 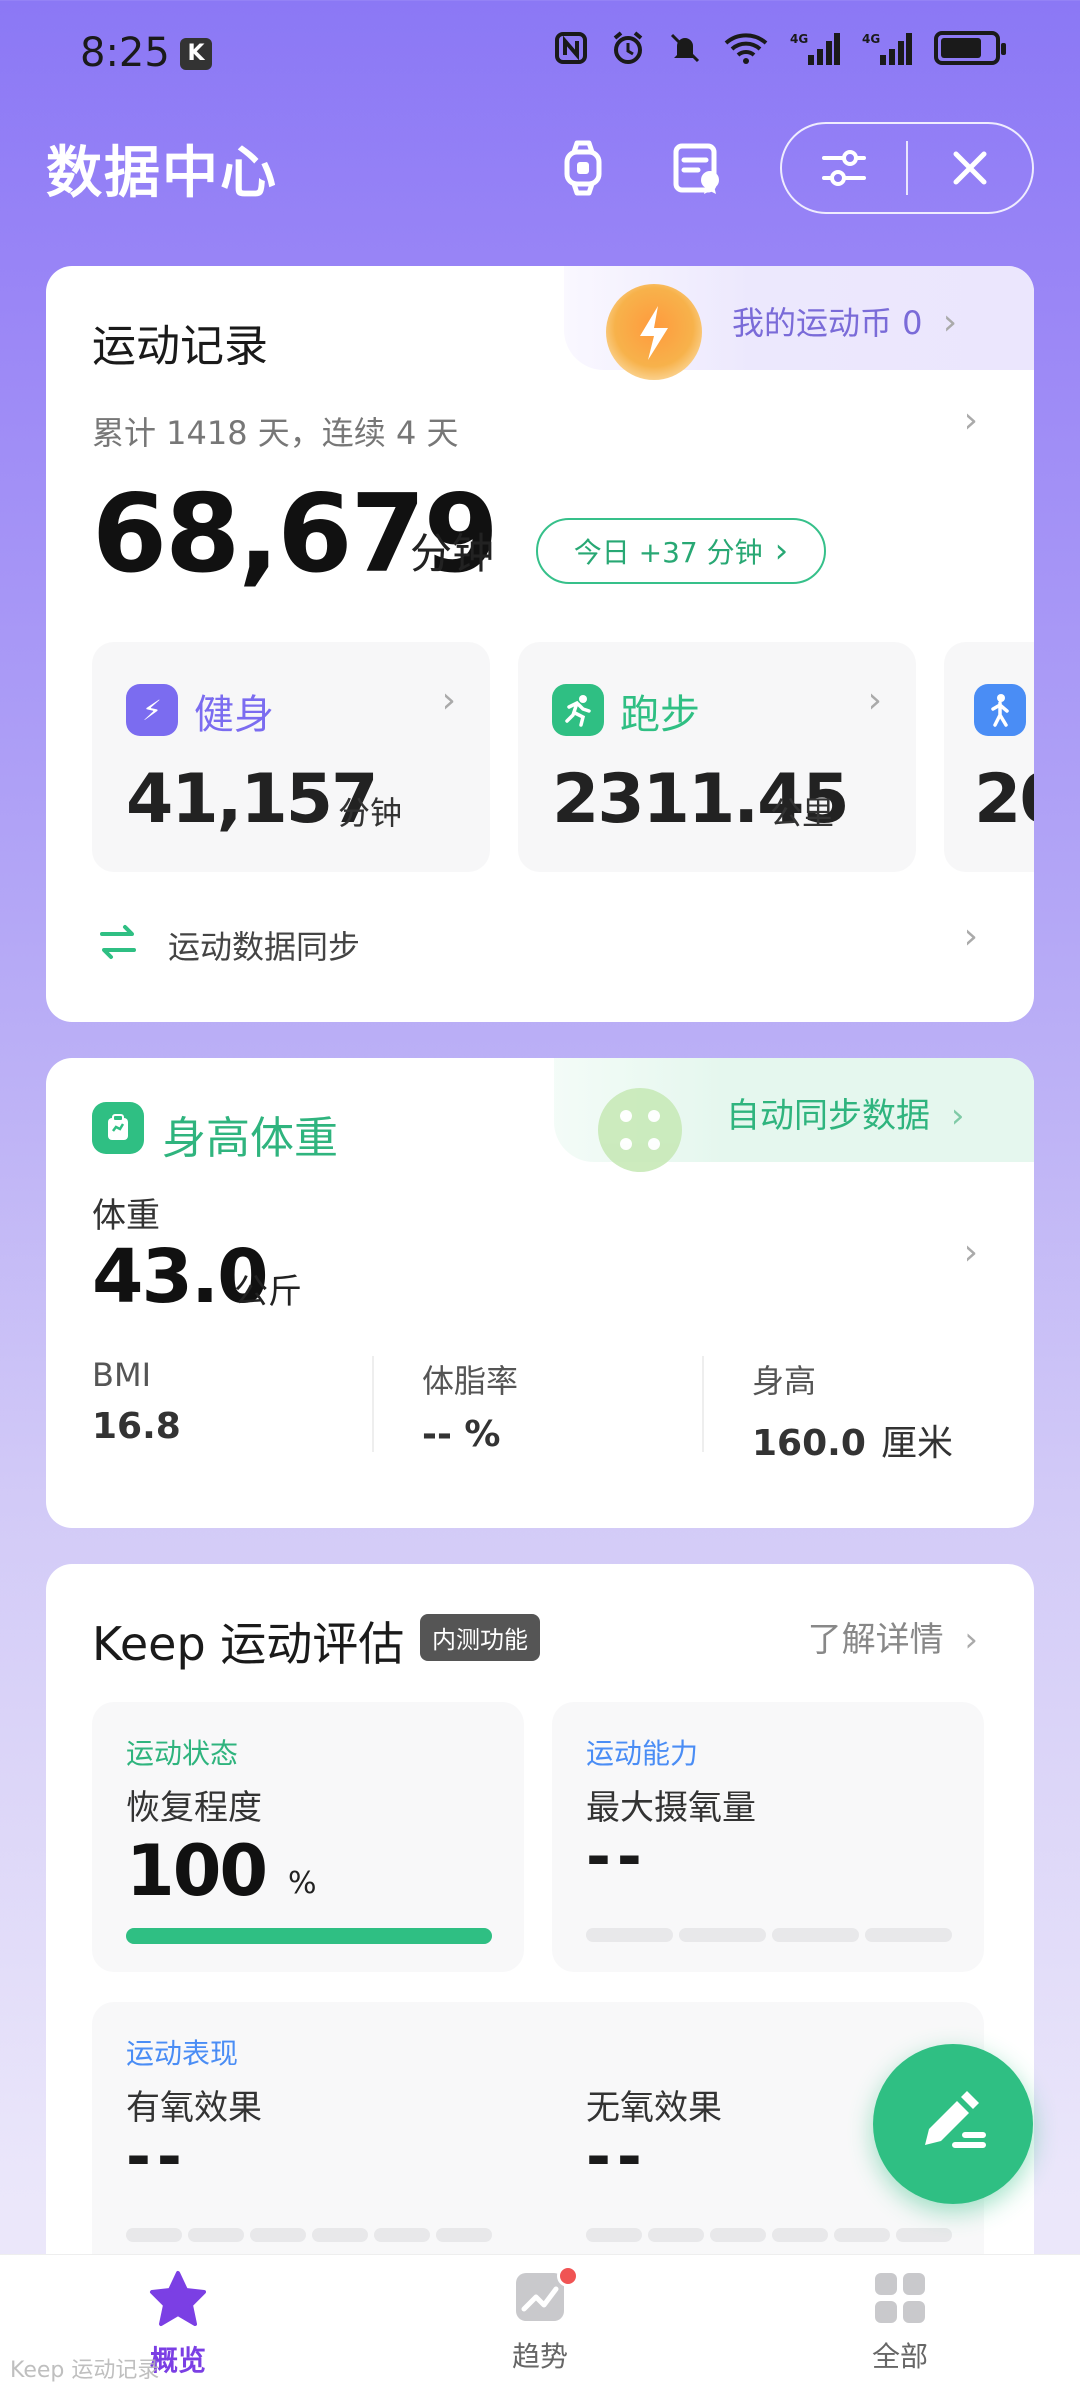 What do you see at coordinates (654, 332) in the screenshot?
I see `lightning-coin-icon` at bounding box center [654, 332].